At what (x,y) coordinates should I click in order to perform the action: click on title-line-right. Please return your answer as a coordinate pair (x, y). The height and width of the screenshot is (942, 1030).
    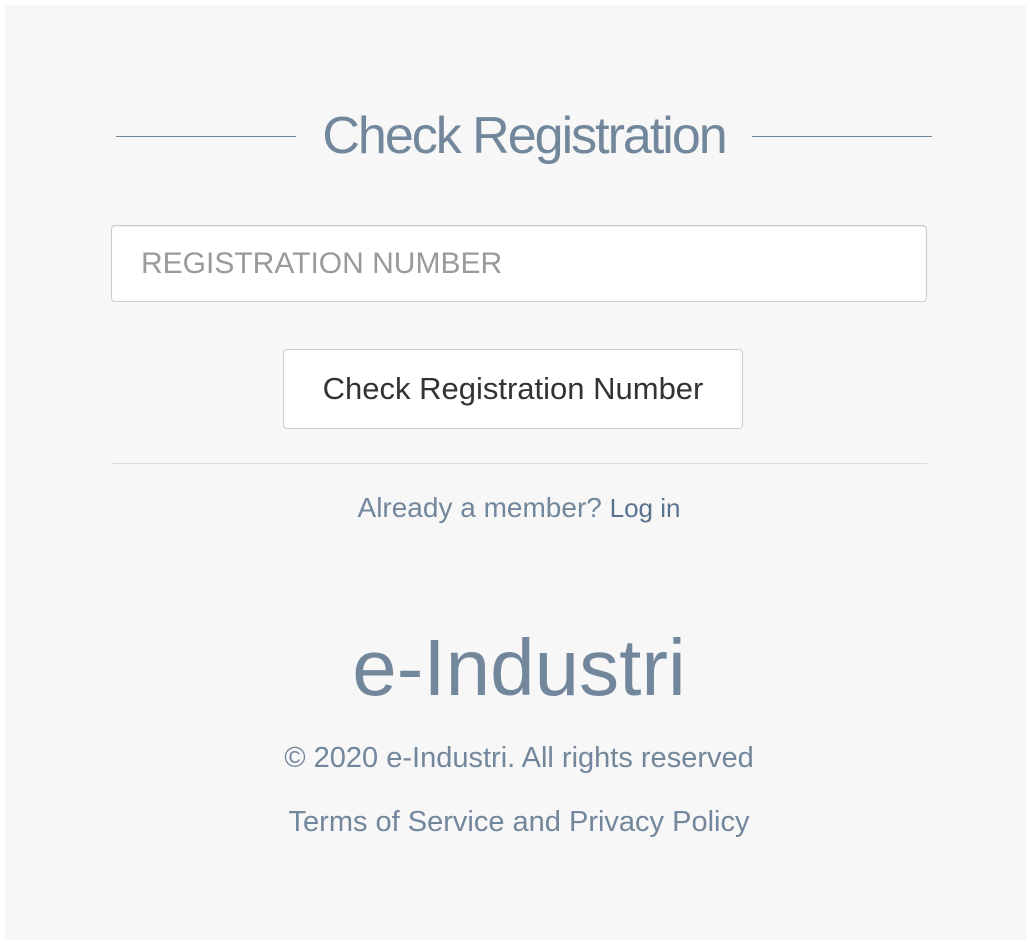
    Looking at the image, I should click on (841, 136).